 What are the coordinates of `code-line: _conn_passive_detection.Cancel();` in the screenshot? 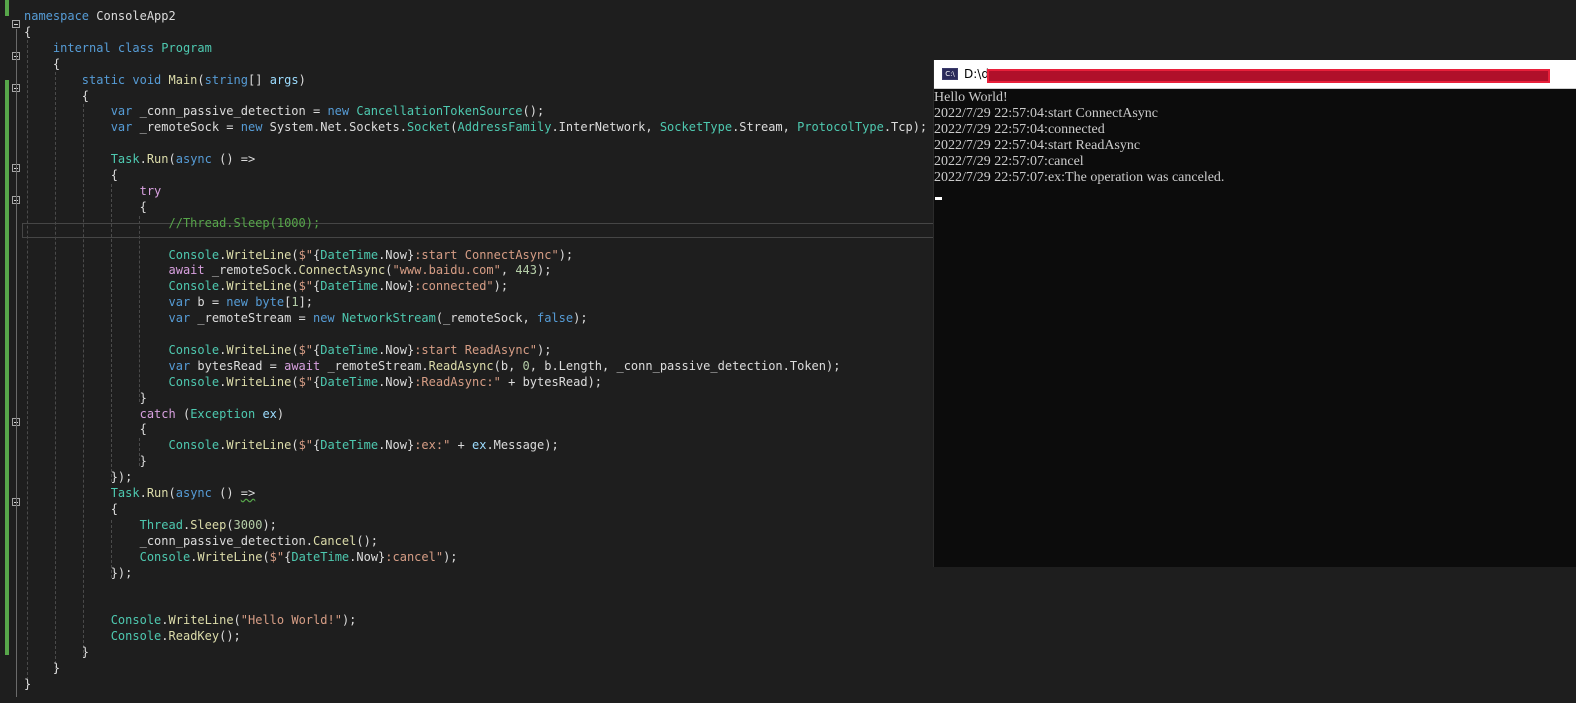 It's located at (201, 541).